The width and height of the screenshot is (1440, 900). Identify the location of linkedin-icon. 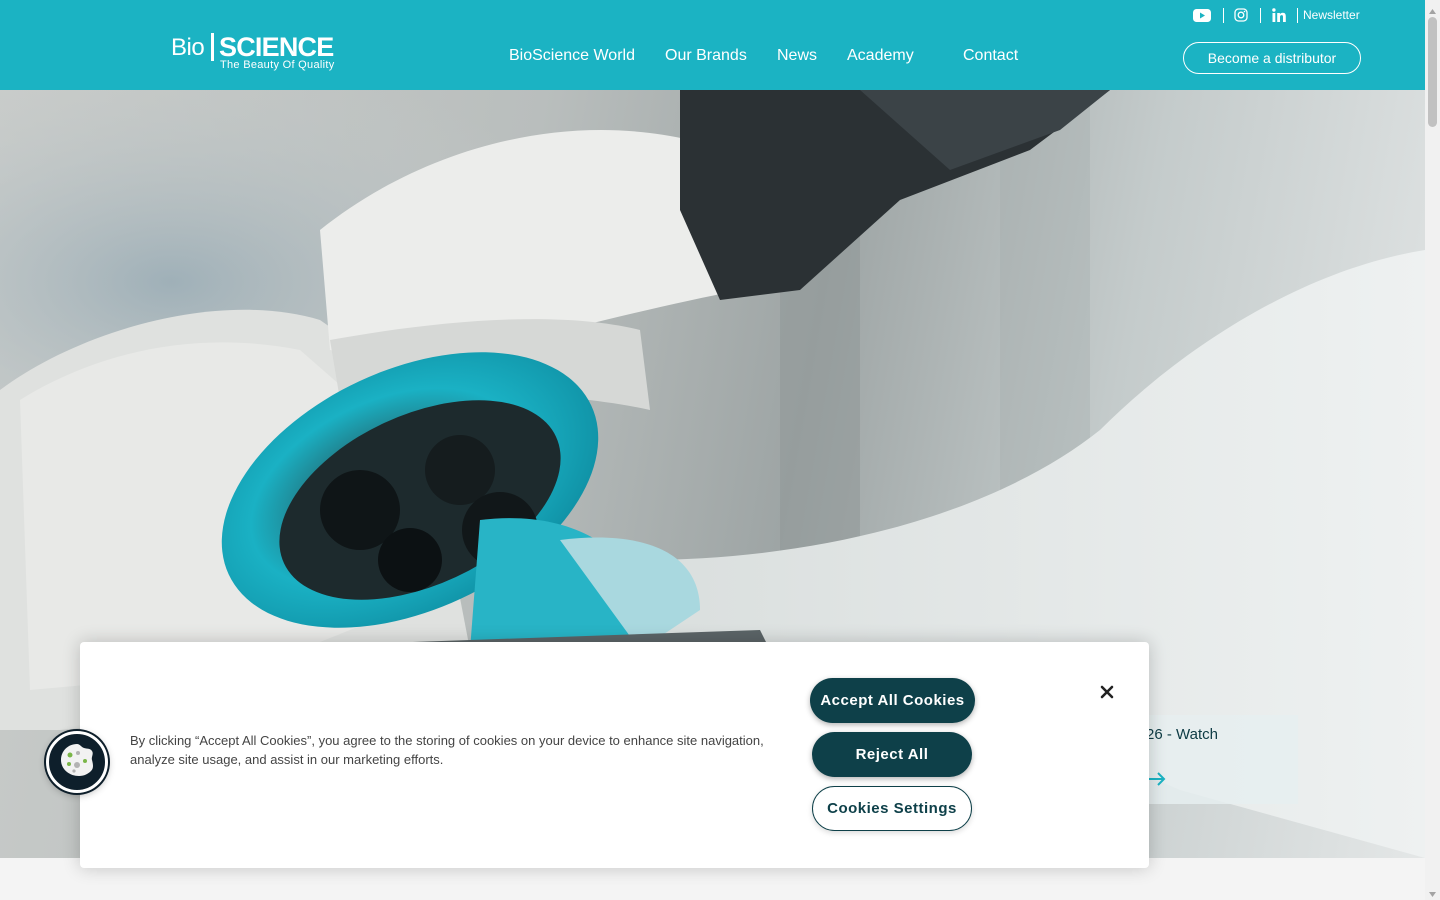
(1279, 15).